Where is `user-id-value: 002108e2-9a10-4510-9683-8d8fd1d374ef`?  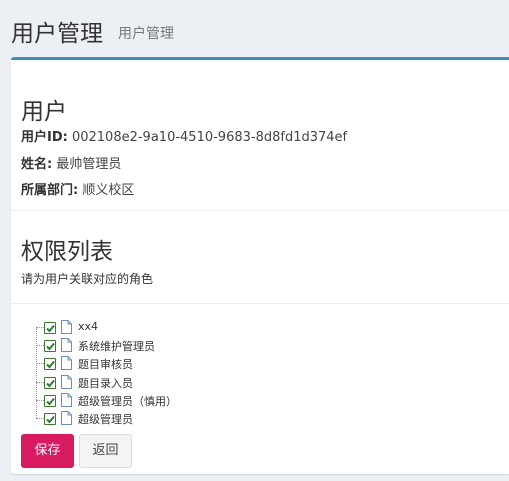
user-id-value: 002108e2-9a10-4510-9683-8d8fd1d374ef is located at coordinates (209, 137).